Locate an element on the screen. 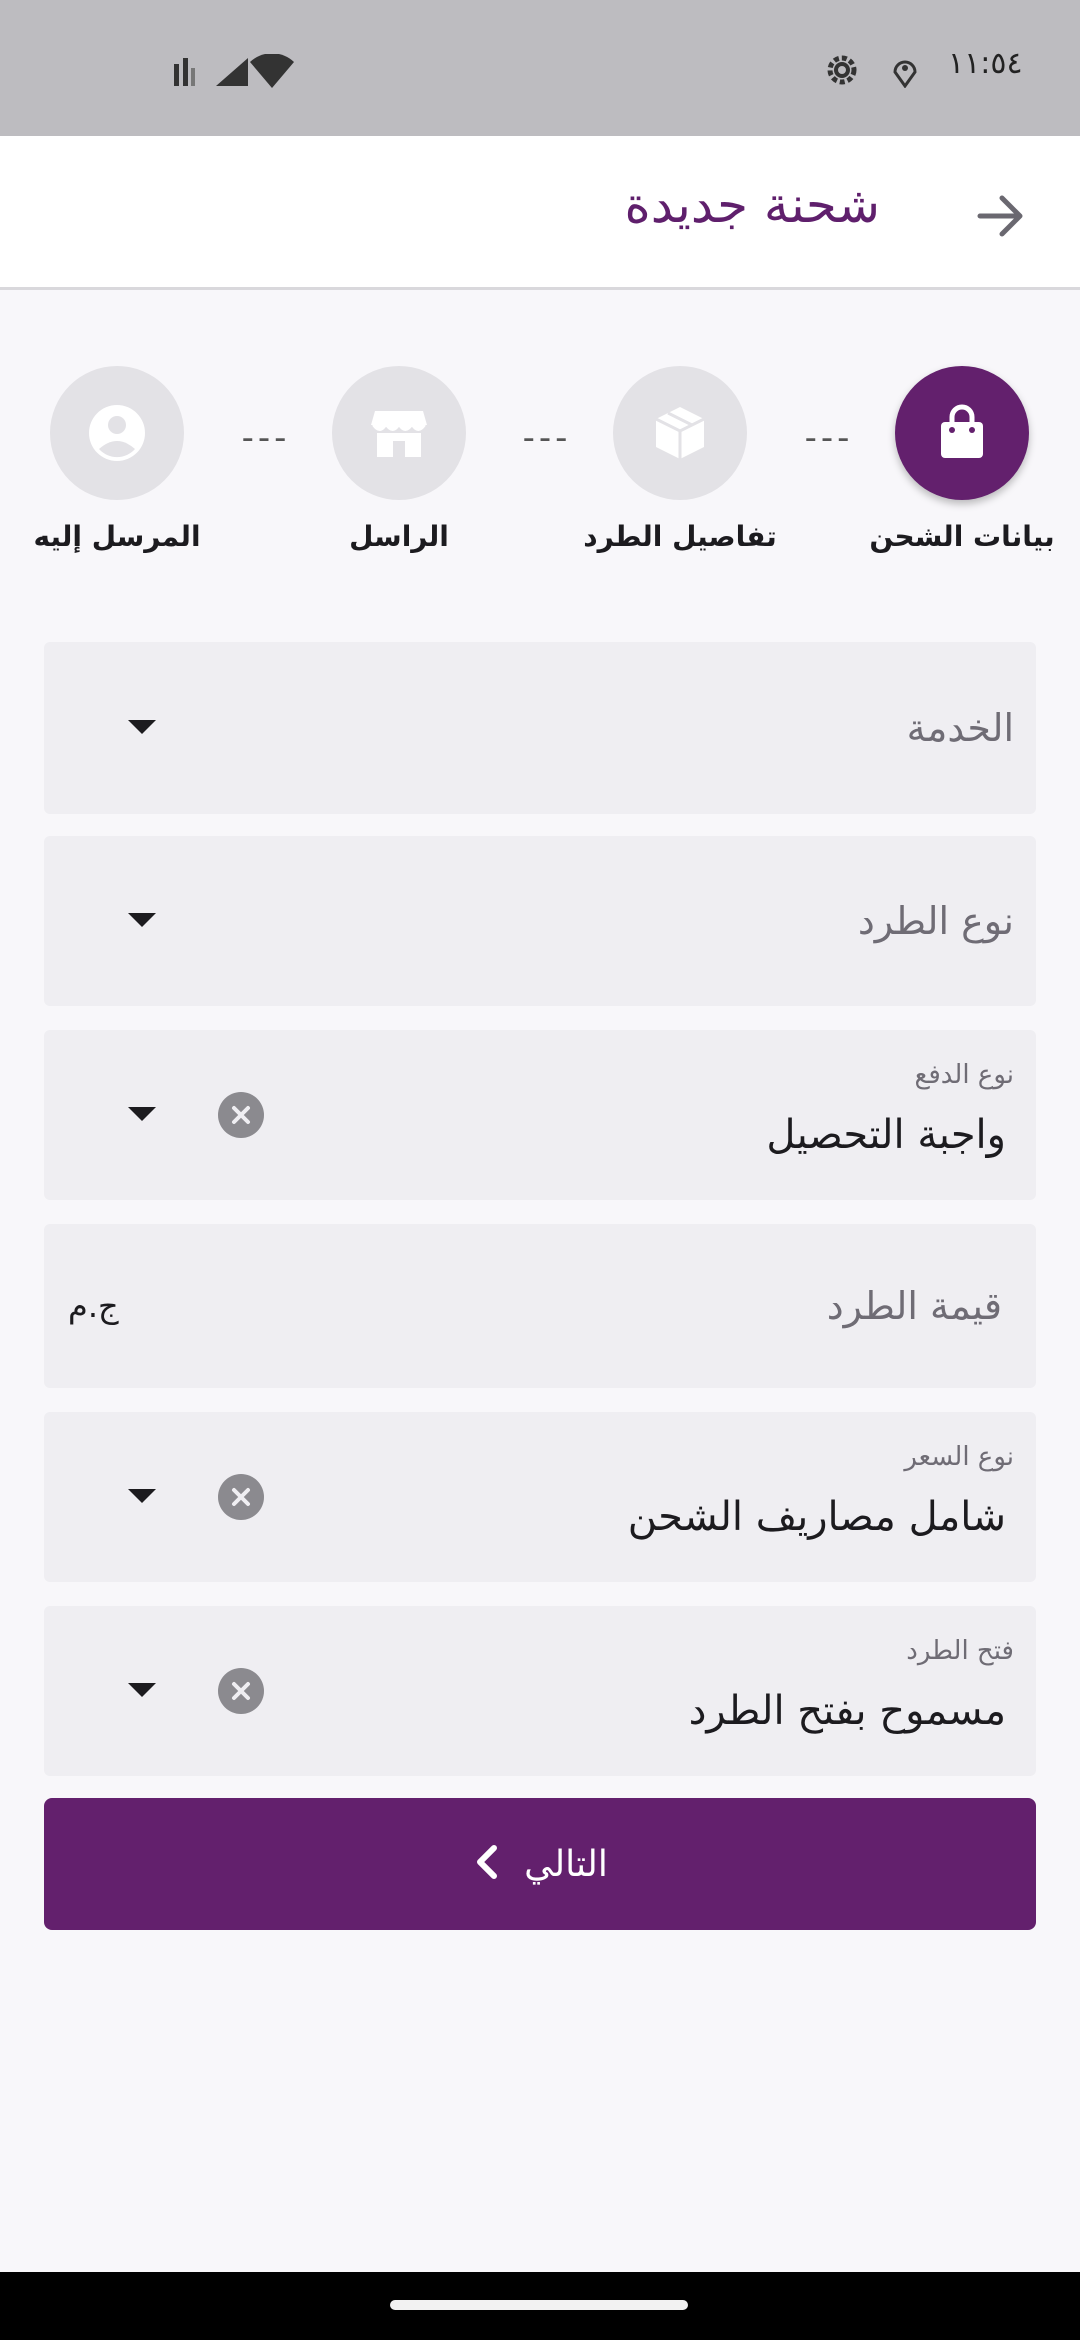 This screenshot has height=2340, width=1080. step-parcel-details: تفاصيل الطرد is located at coordinates (680, 459).